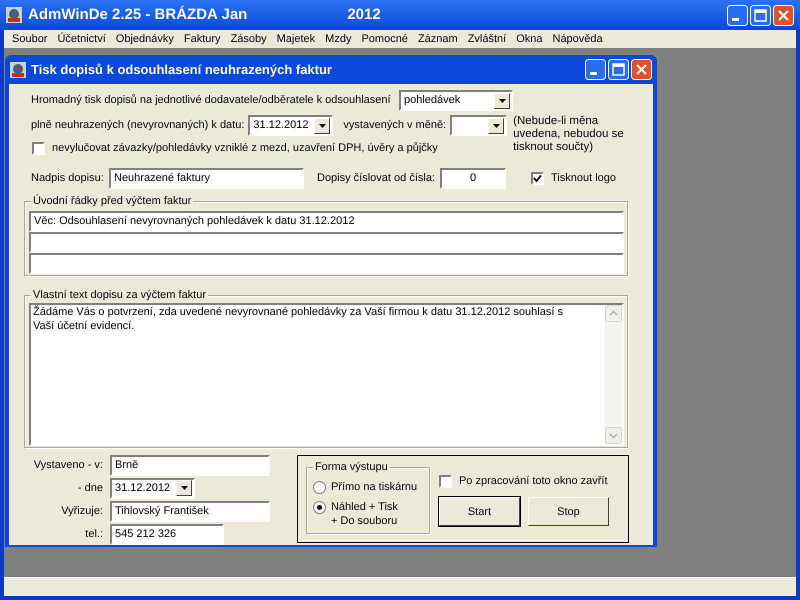 The height and width of the screenshot is (600, 800). I want to click on scroll-up-icon, so click(613, 313).